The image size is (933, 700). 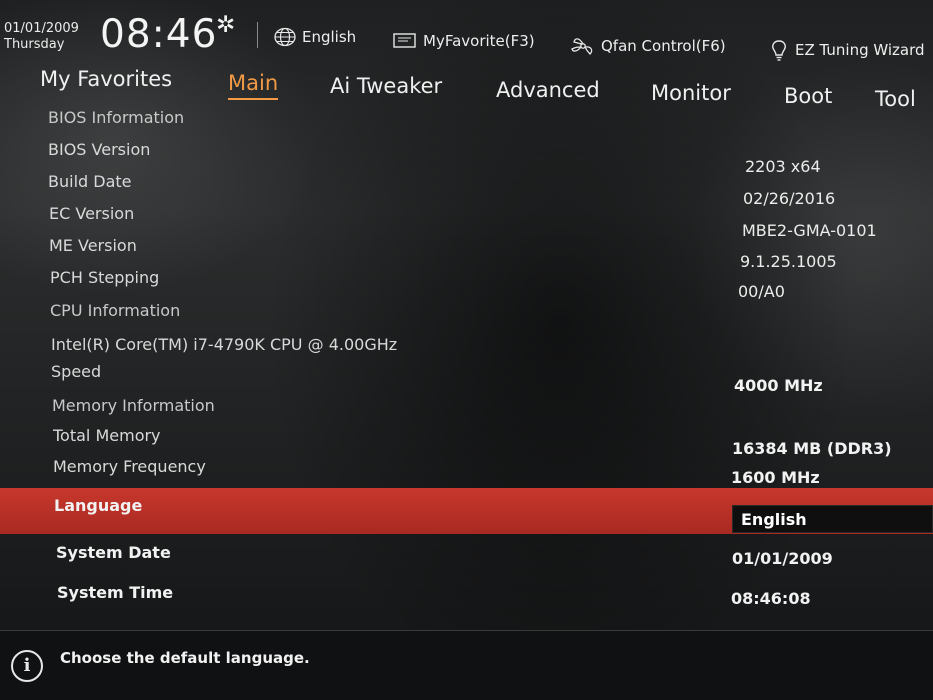 I want to click on system-date-value: 01/01/2009, so click(x=782, y=558).